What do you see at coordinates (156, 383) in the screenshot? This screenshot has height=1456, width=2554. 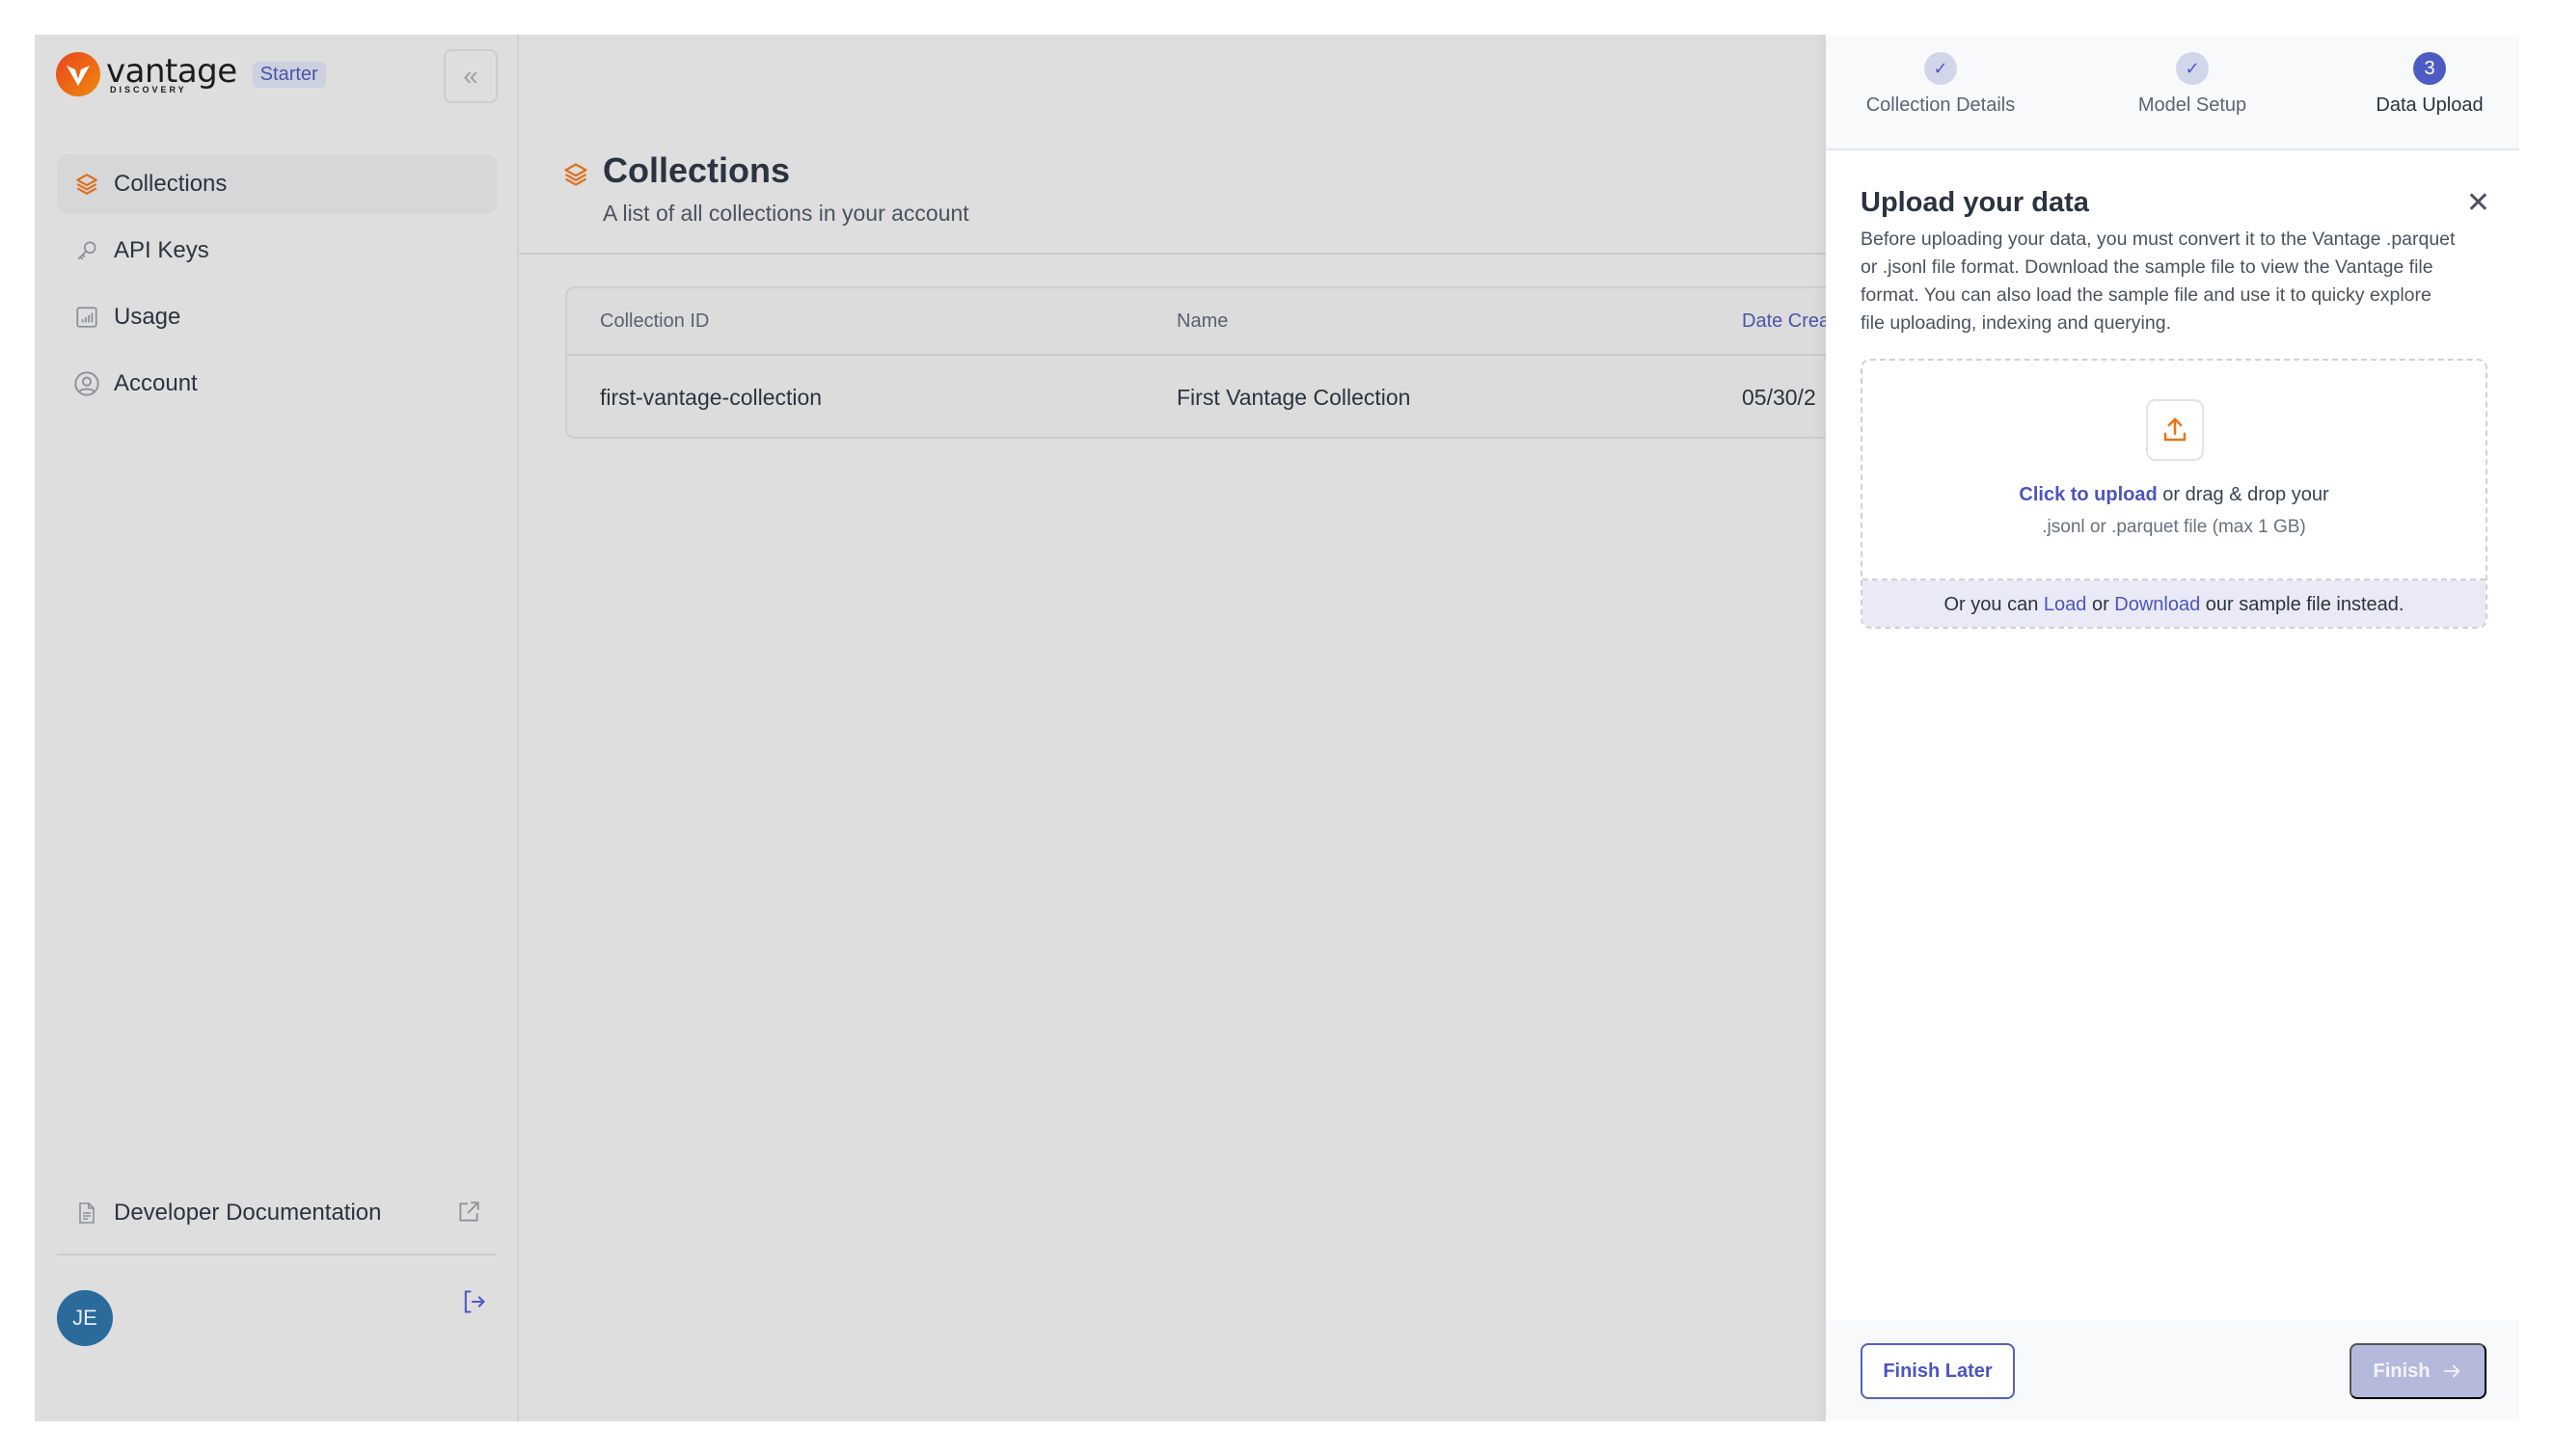 I see `sidebar-item-label: Account` at bounding box center [156, 383].